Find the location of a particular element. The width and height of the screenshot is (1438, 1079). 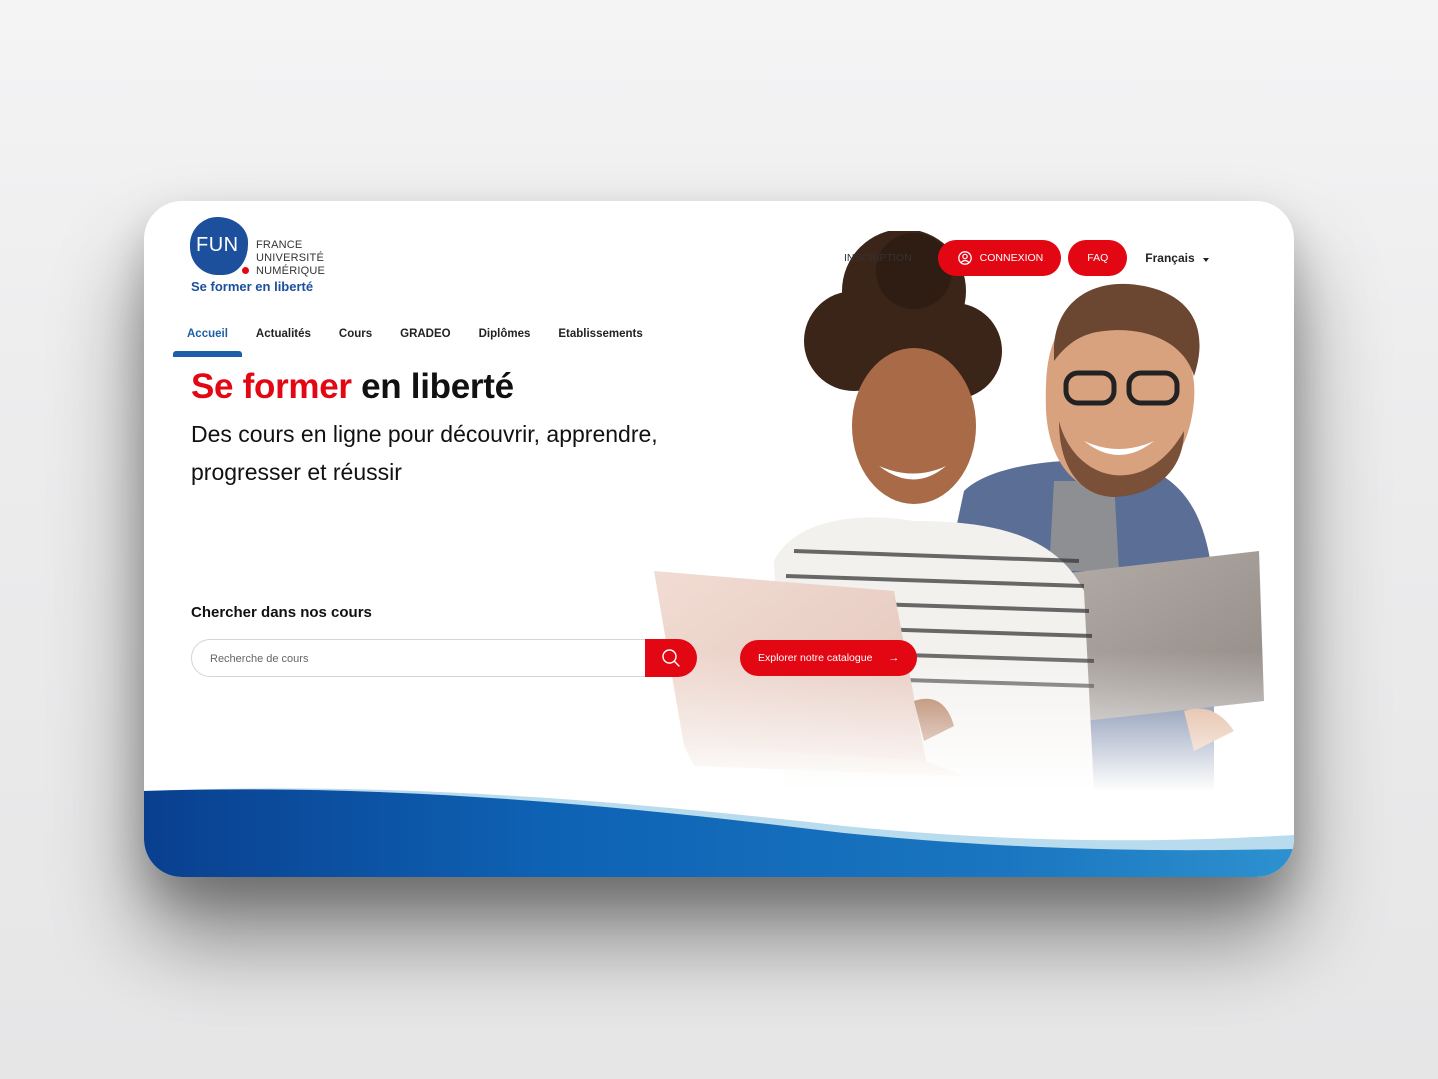

language-selector: Français is located at coordinates (1177, 258).